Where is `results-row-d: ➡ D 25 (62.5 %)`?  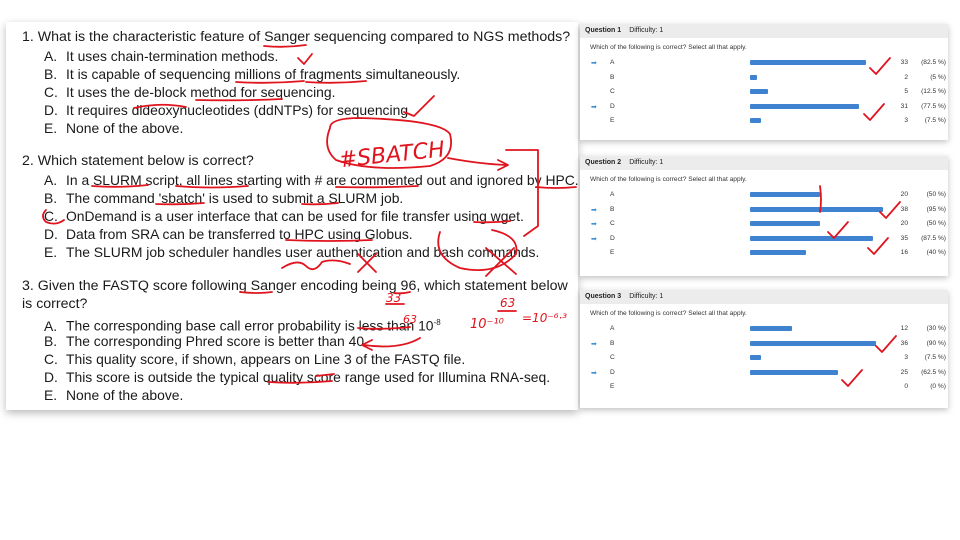
results-row-d: ➡ D 25 (62.5 %) is located at coordinates (764, 373).